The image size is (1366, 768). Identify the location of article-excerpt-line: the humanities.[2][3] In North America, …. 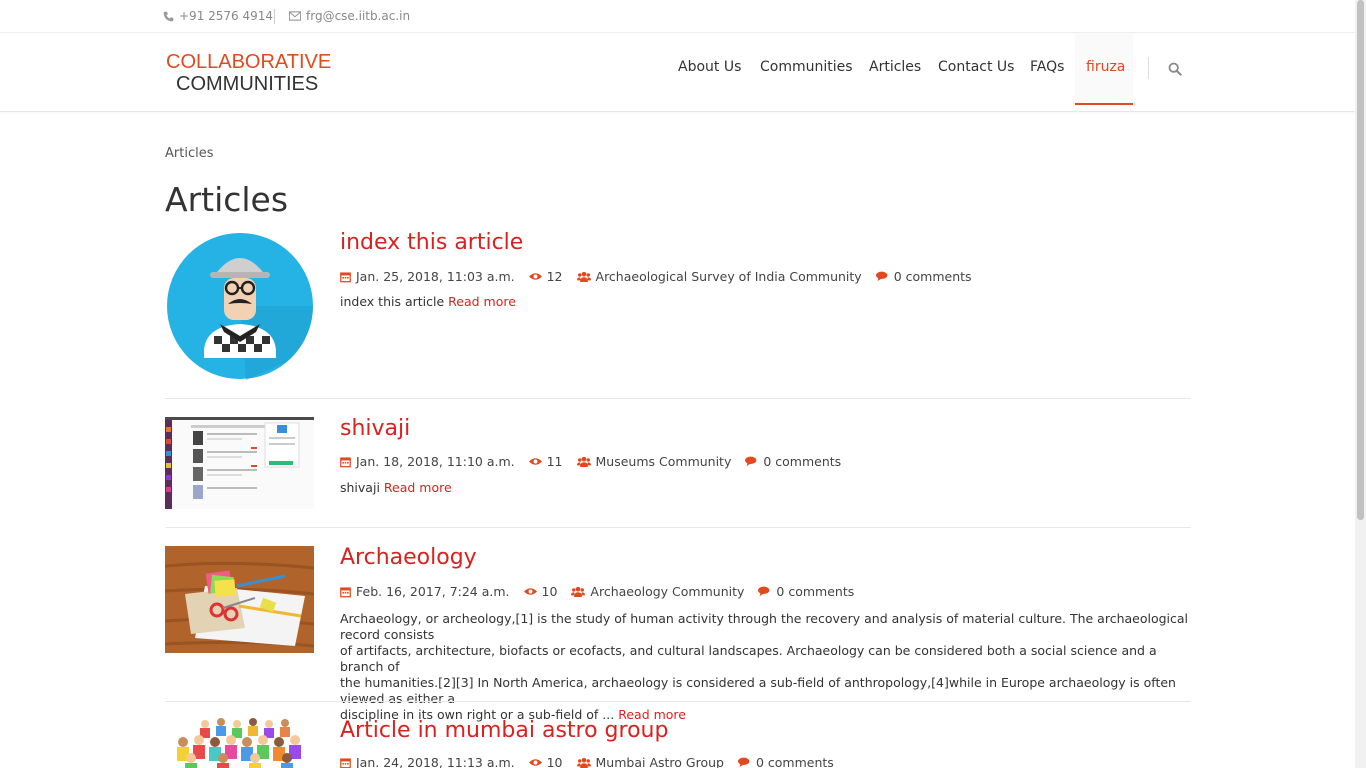
(758, 690).